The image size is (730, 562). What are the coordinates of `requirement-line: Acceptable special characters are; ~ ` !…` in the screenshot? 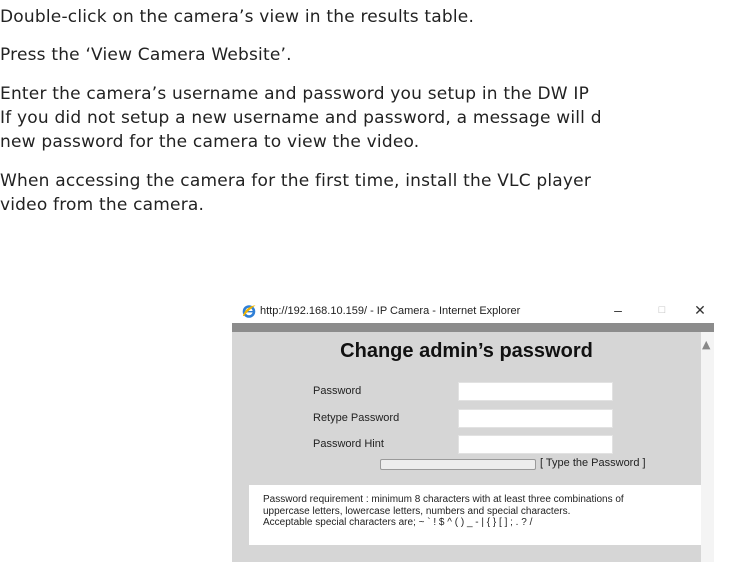 It's located at (398, 522).